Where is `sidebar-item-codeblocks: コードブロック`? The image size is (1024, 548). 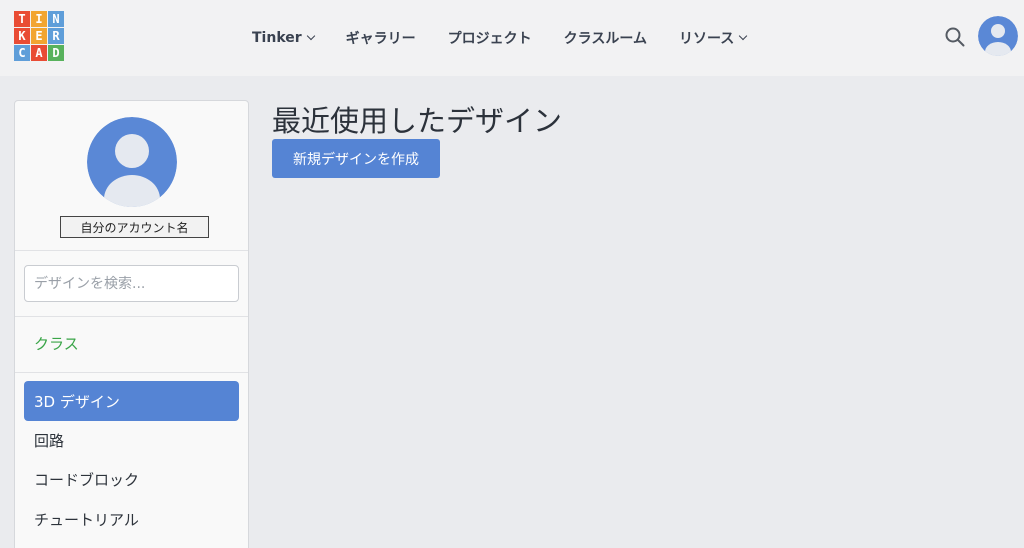 sidebar-item-codeblocks: コードブロック is located at coordinates (131, 479).